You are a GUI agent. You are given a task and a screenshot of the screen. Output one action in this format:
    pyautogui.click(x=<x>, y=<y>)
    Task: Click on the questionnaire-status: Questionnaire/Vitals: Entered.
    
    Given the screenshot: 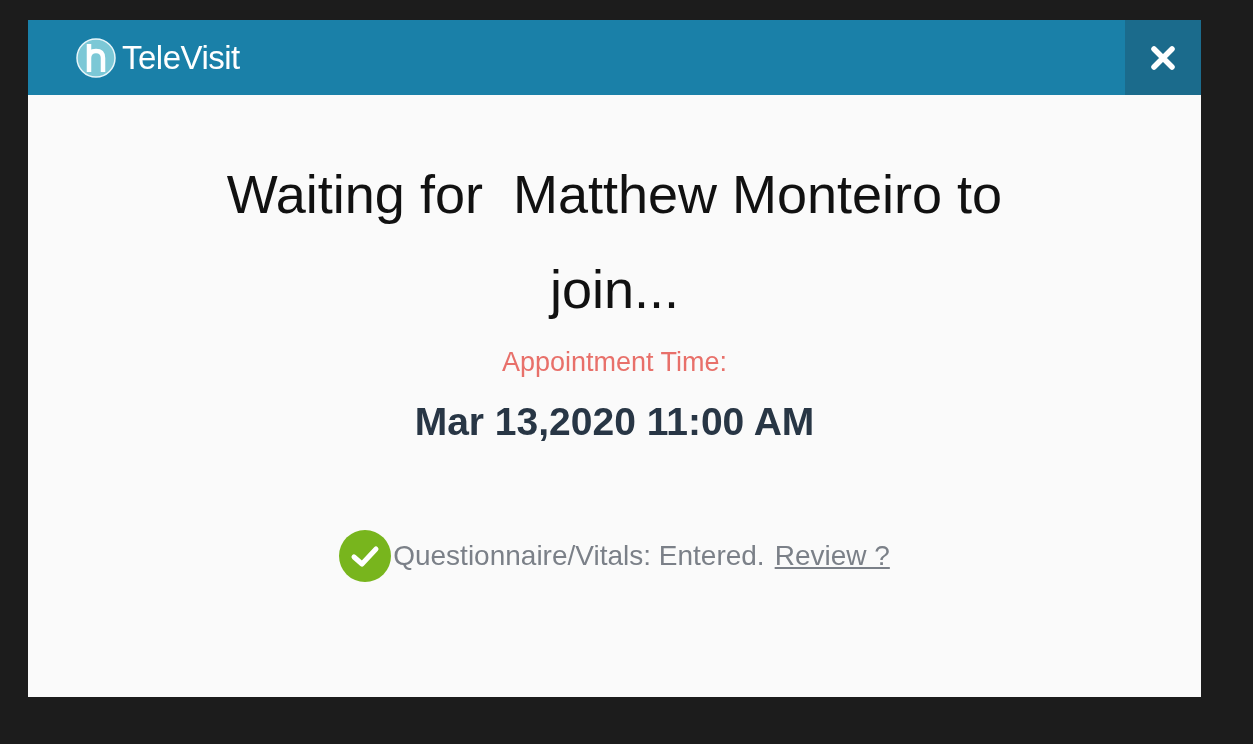 What is the action you would take?
    pyautogui.click(x=579, y=556)
    